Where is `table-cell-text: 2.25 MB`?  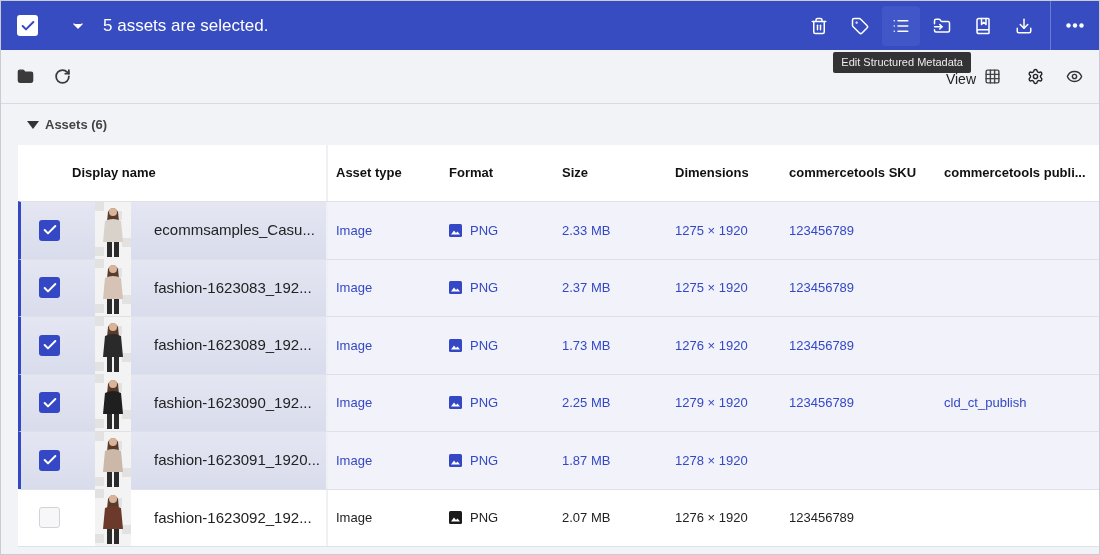 table-cell-text: 2.25 MB is located at coordinates (586, 403).